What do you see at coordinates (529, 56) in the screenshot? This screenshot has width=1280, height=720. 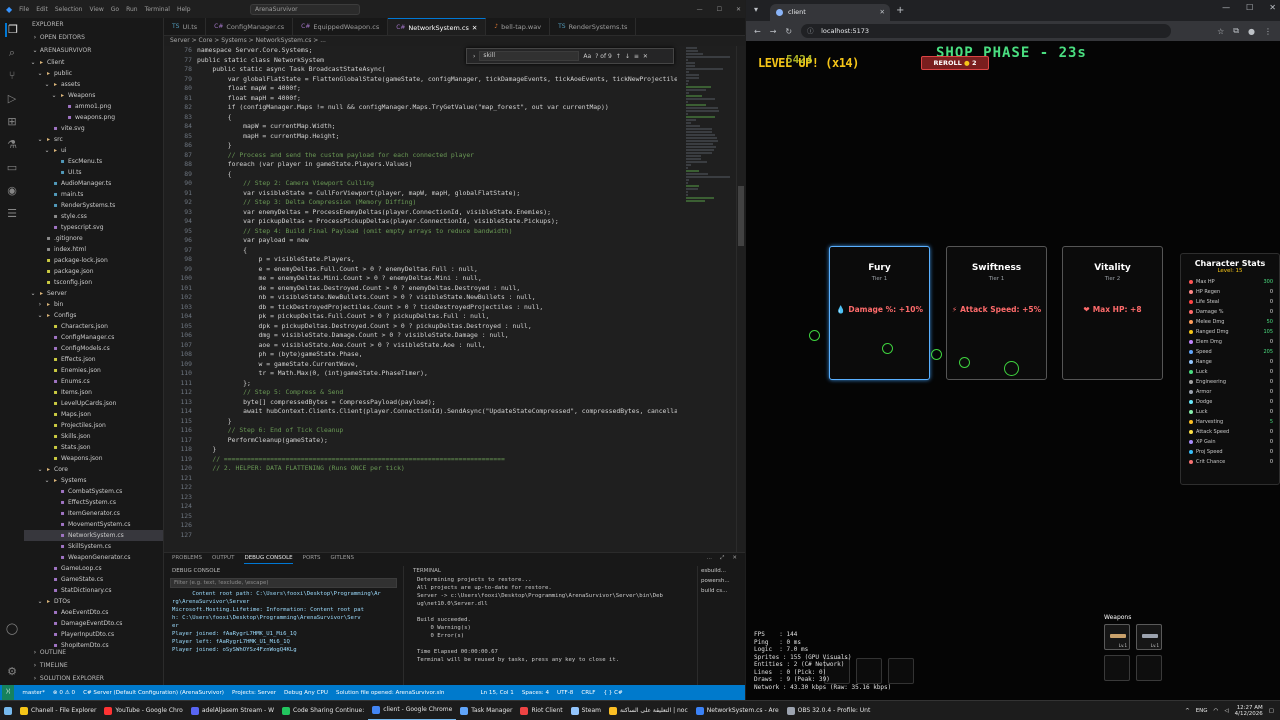 I see `find-input: skill` at bounding box center [529, 56].